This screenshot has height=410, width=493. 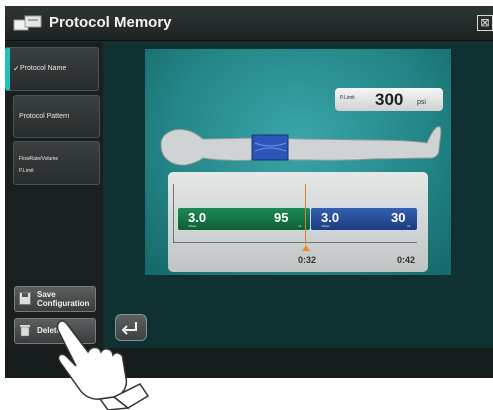 I want to click on sidebar-item-protocol-name: ✓ Protocol Name, so click(x=52, y=69).